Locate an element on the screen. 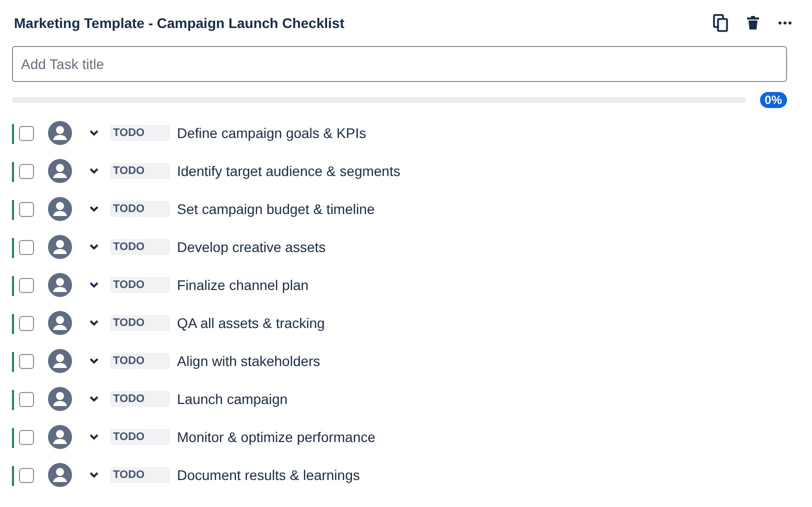 The height and width of the screenshot is (507, 812). task-title: Set campaign budget & timeline is located at coordinates (276, 209).